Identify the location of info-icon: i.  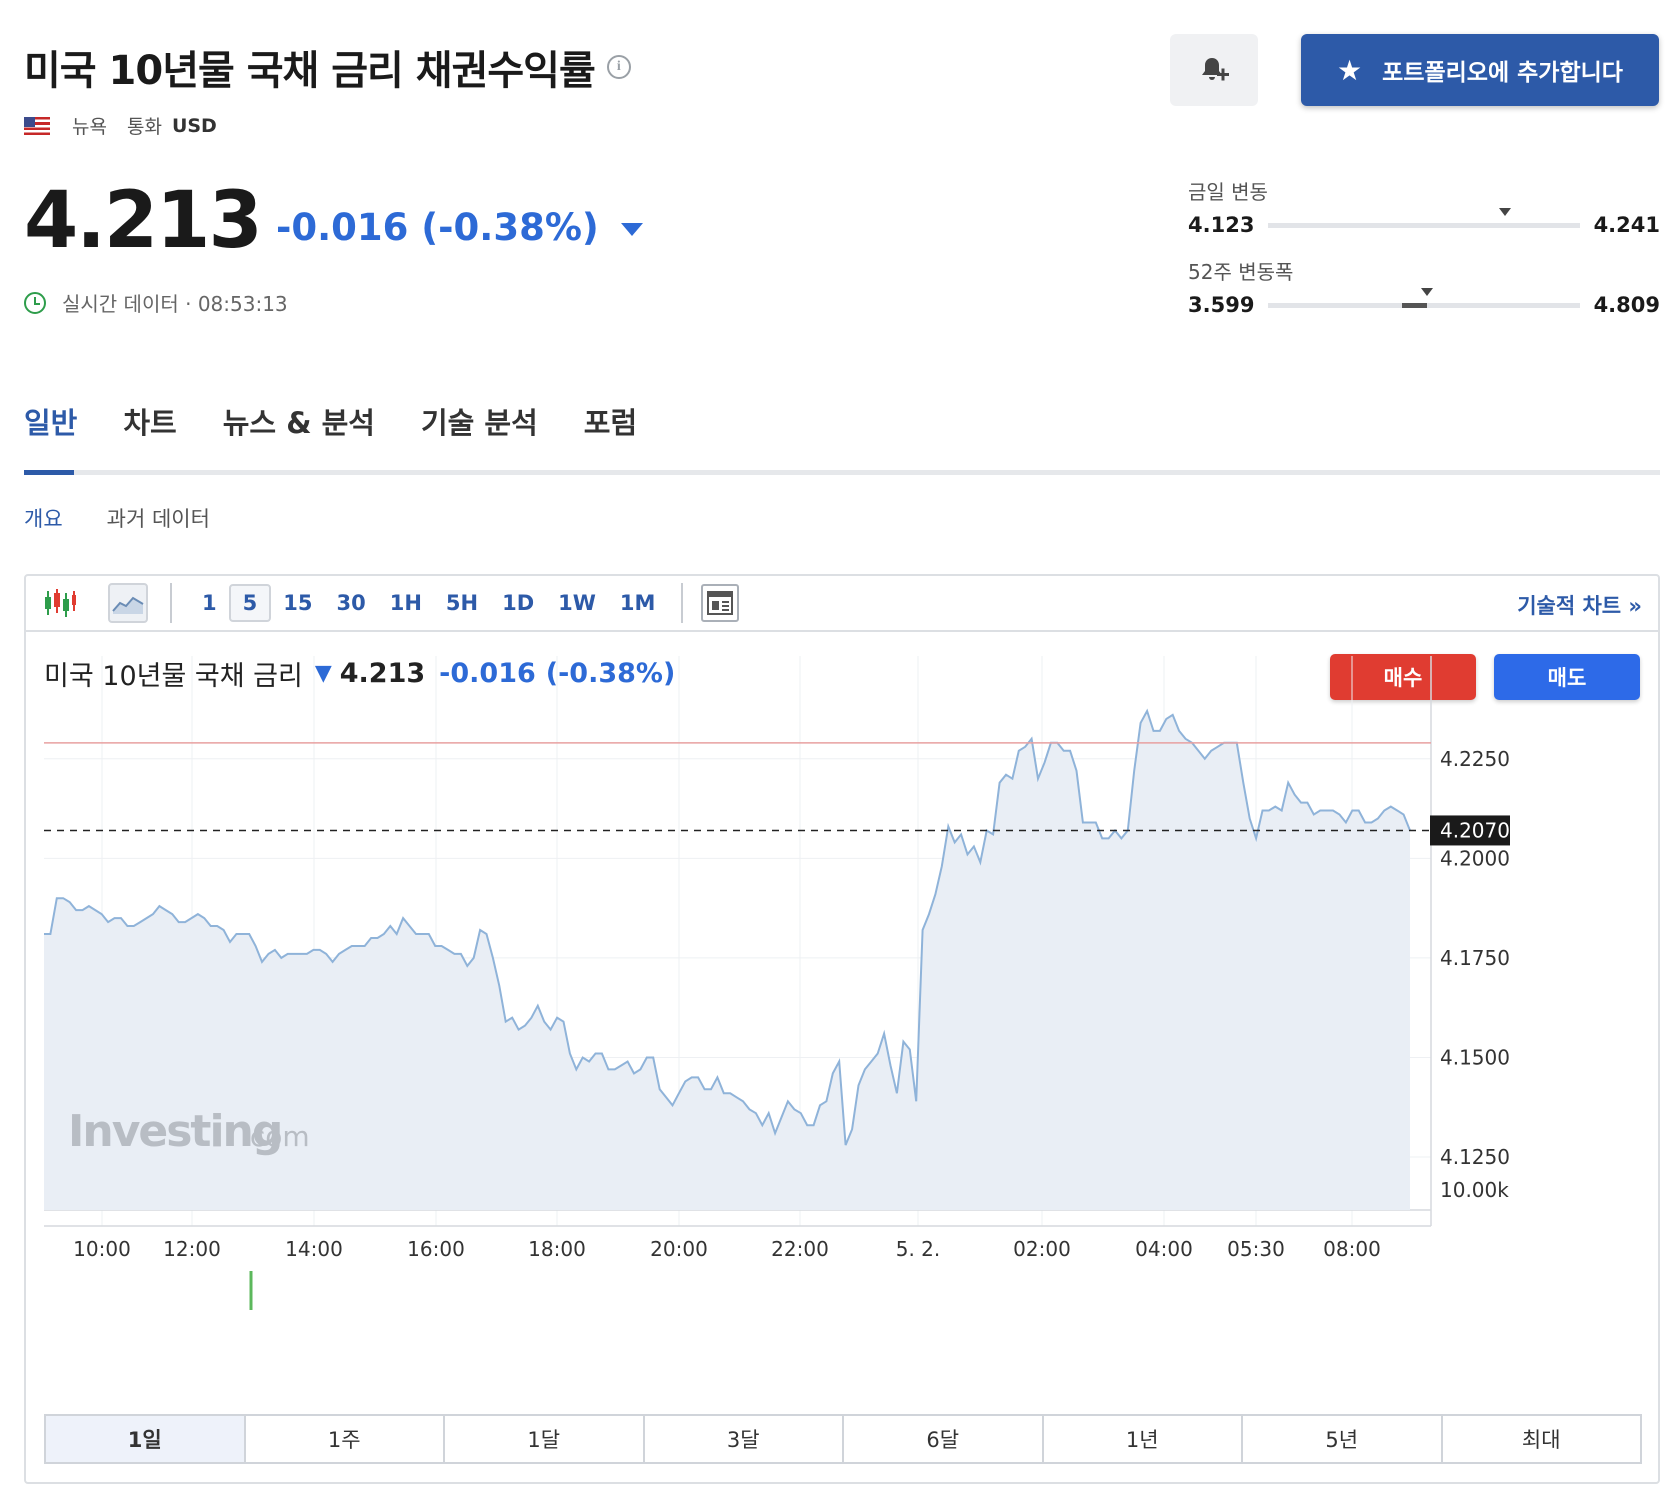
(618, 67).